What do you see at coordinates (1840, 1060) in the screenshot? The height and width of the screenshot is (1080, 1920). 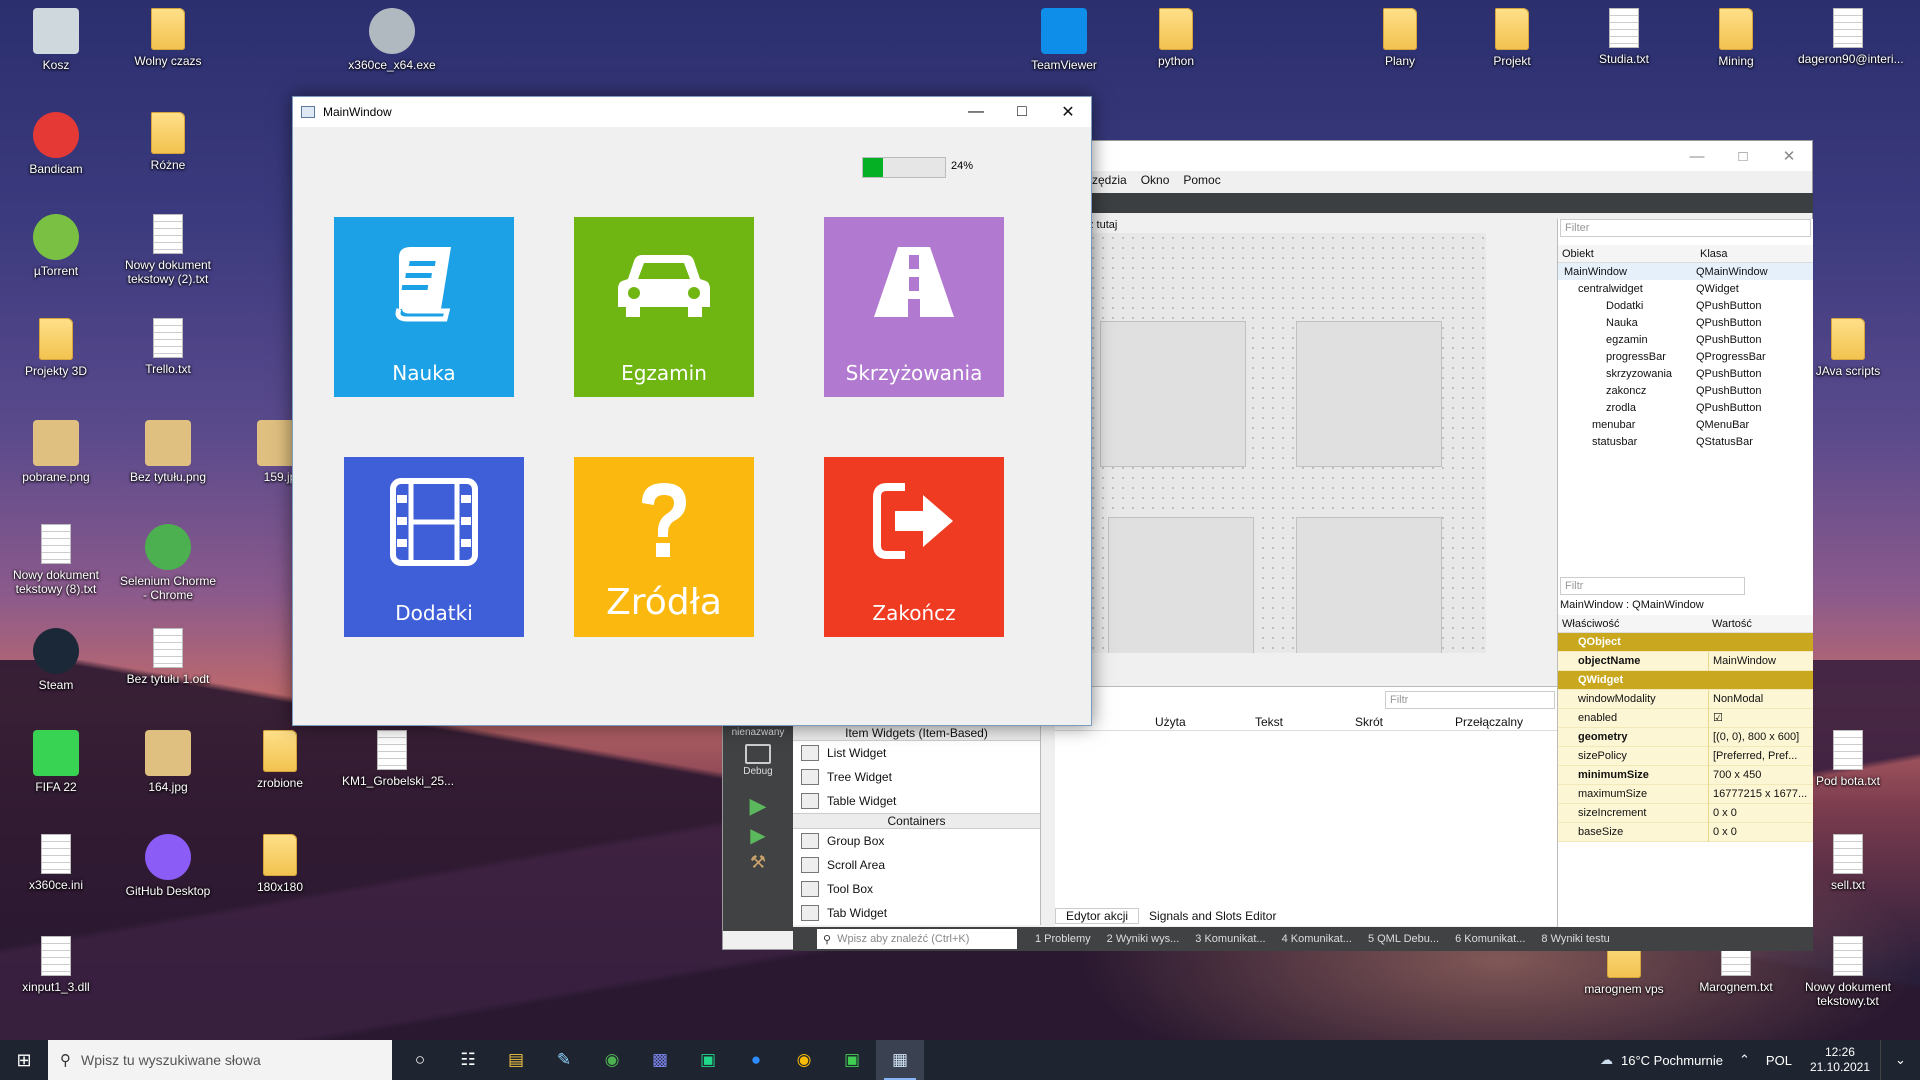 I see `clock: 12:26 21.10.2021` at bounding box center [1840, 1060].